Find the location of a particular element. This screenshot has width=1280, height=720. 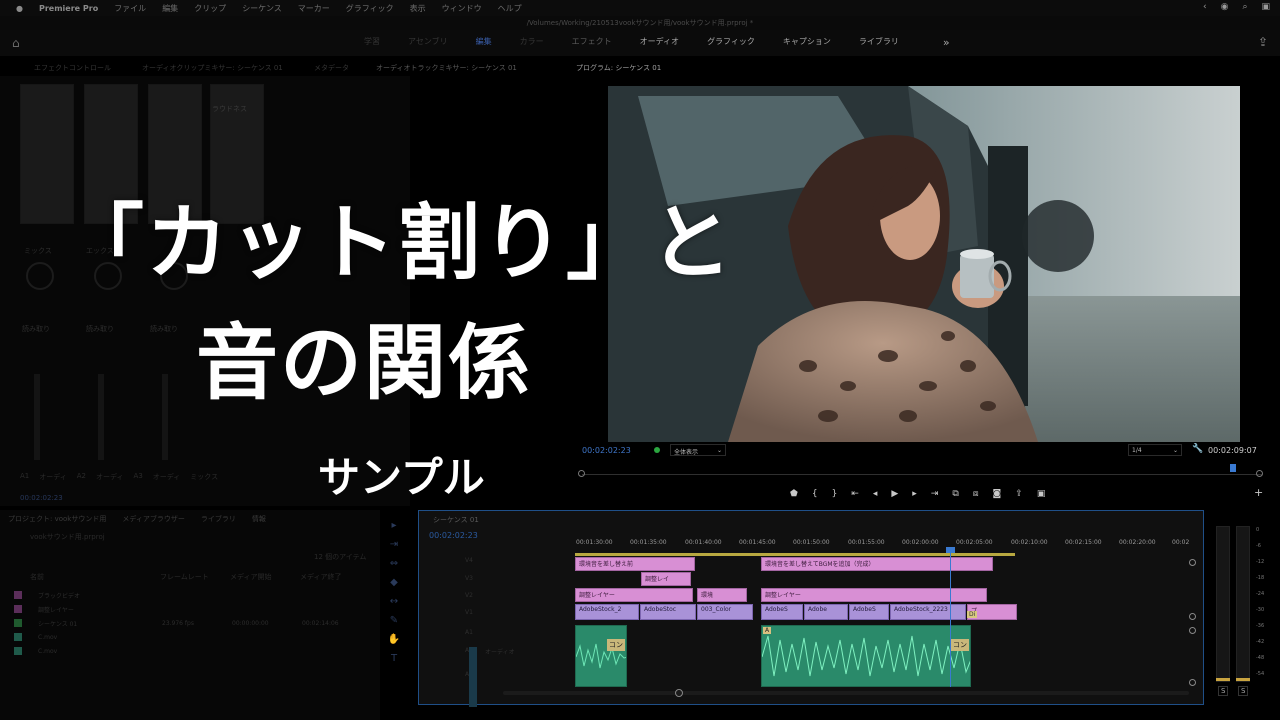

razor-tool-icon: ◆ is located at coordinates (394, 582).